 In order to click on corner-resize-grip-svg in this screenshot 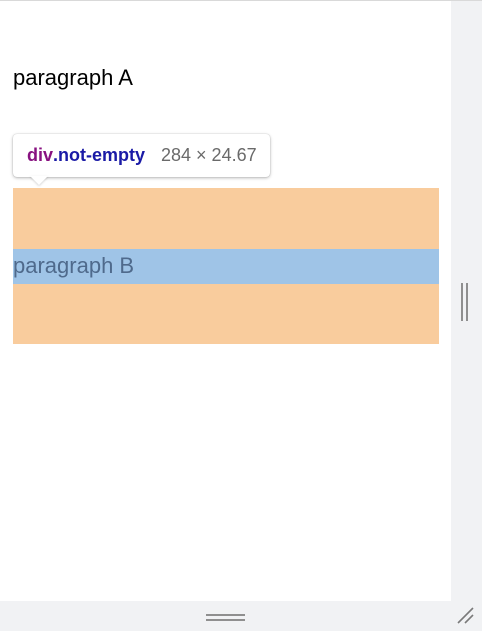, I will do `click(465, 615)`.